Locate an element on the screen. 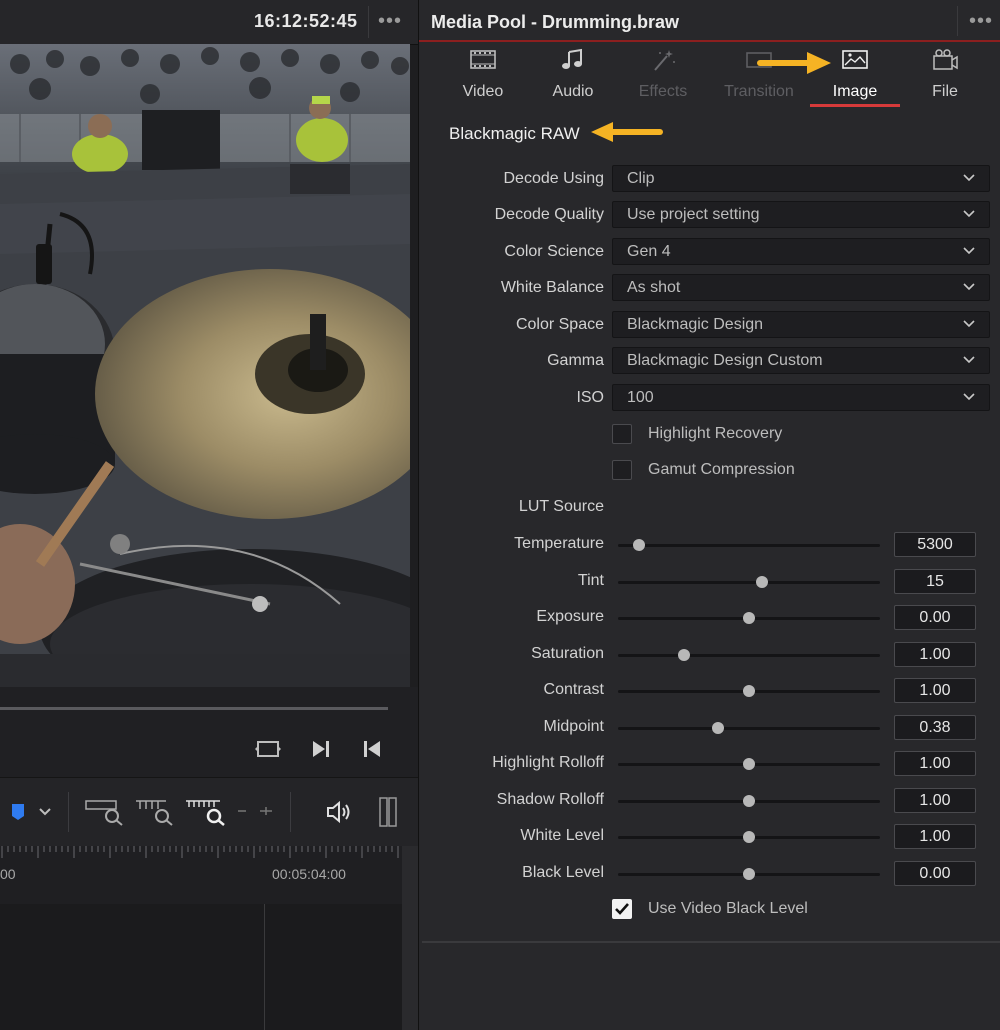 The height and width of the screenshot is (1030, 1000). go-to-start-icon is located at coordinates (372, 749).